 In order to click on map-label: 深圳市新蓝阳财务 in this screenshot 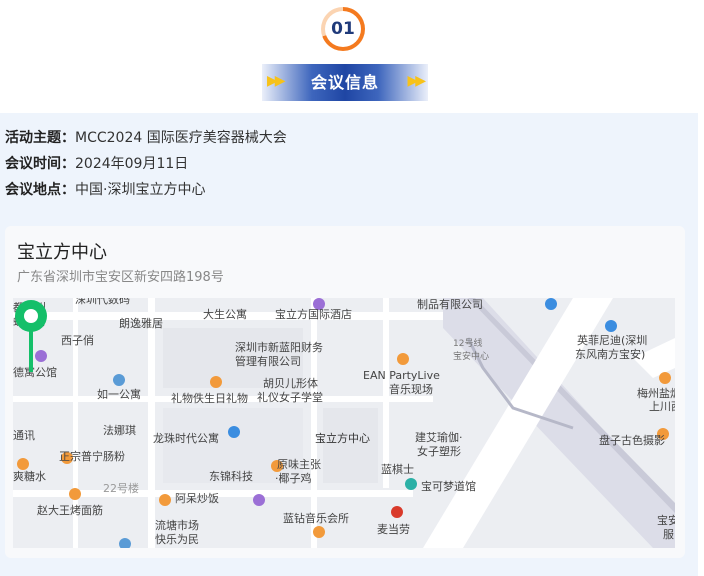, I will do `click(279, 347)`.